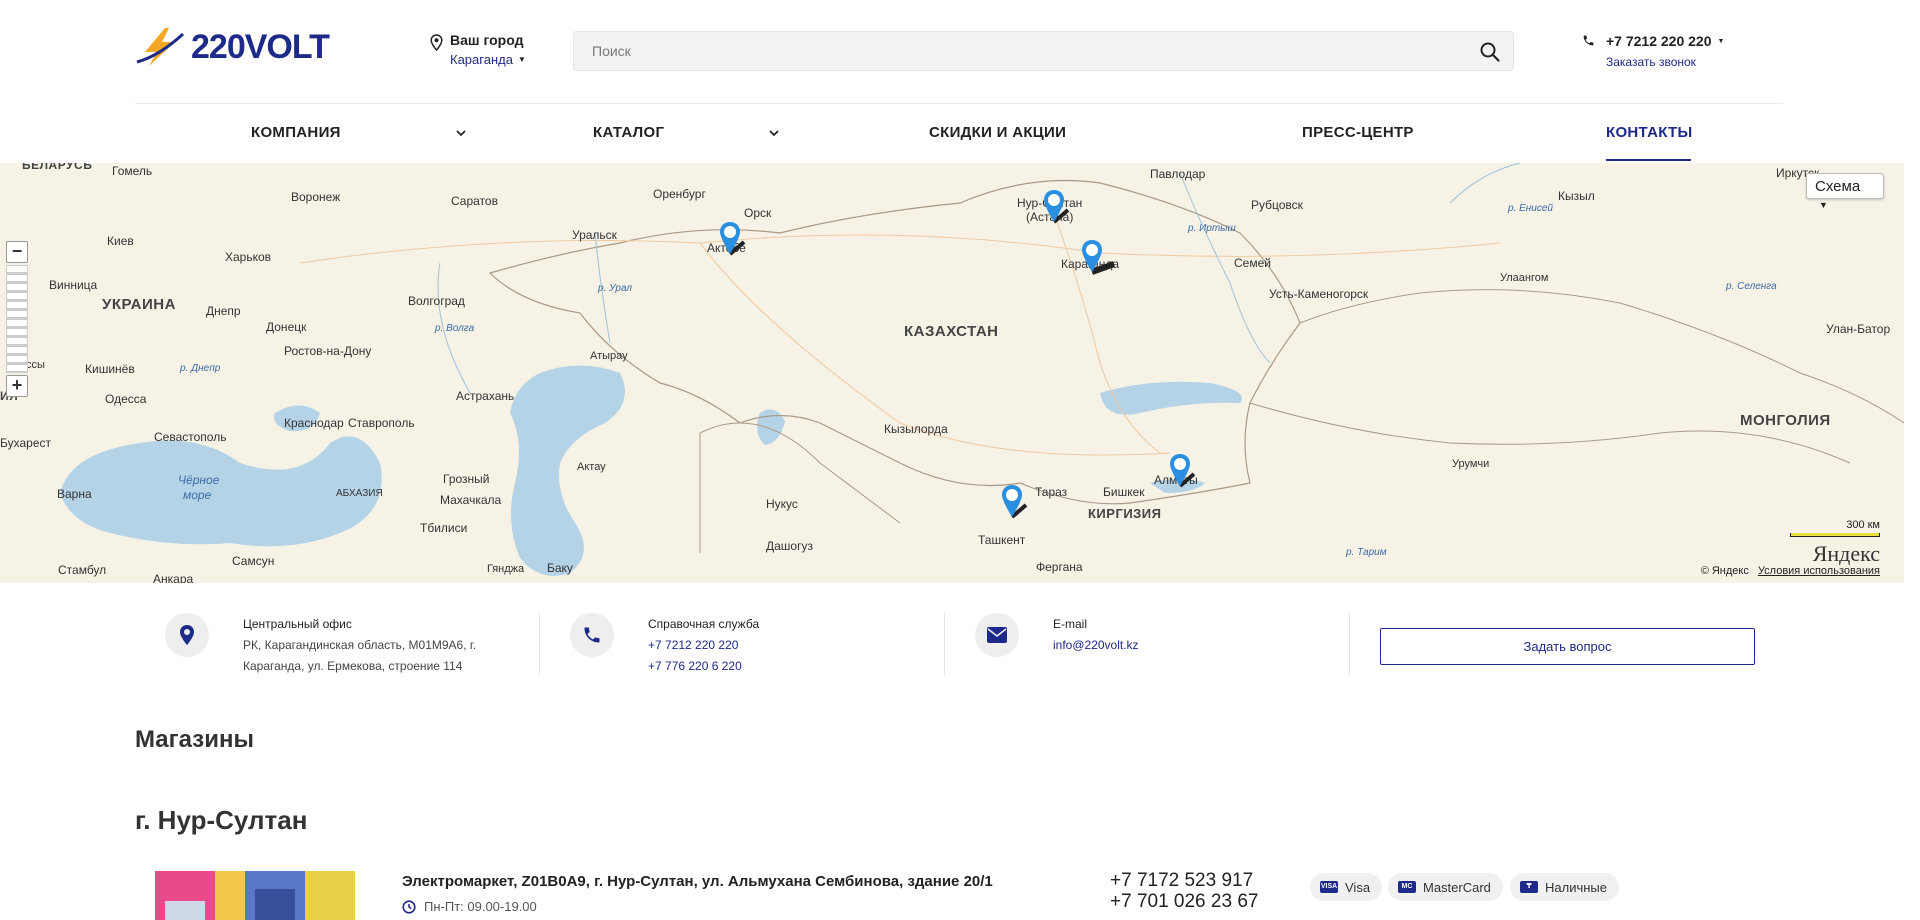 The height and width of the screenshot is (920, 1920). I want to click on email-title: E-mail, so click(1070, 624).